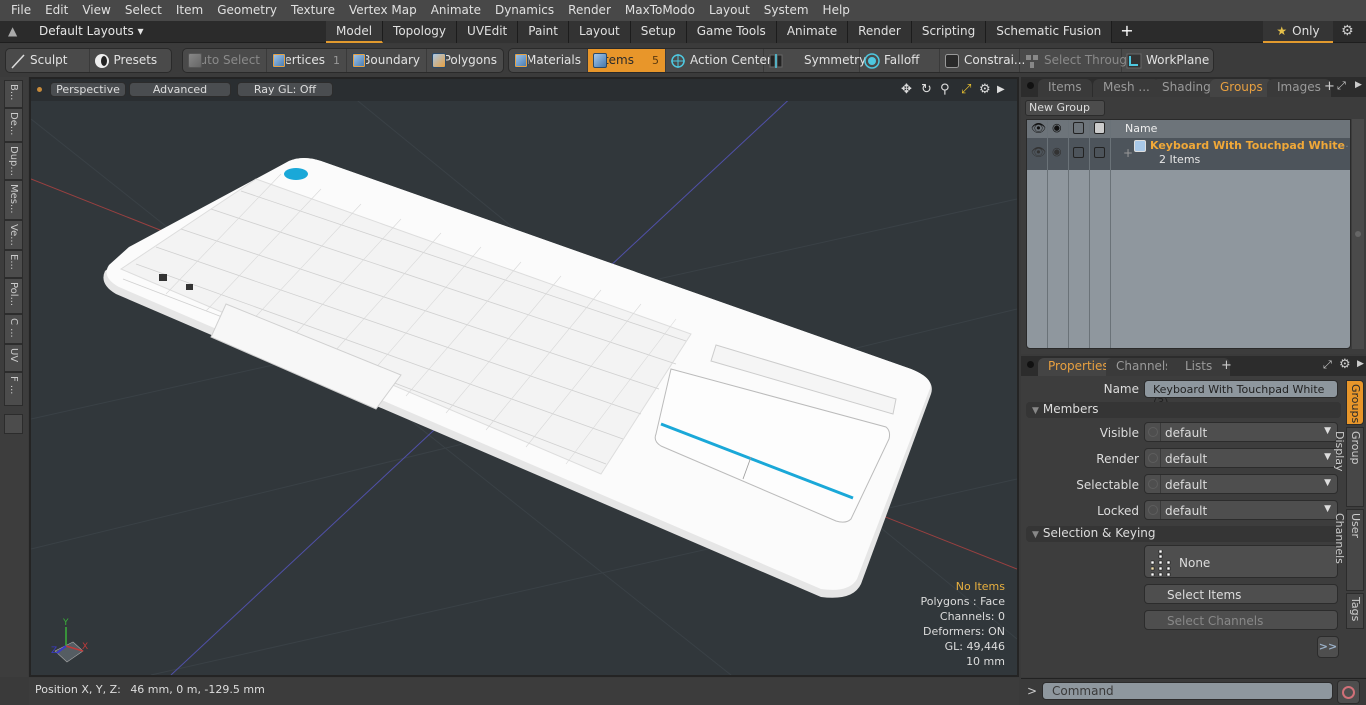  Describe the element at coordinates (1183, 534) in the screenshot. I see `selection-keying-section: ▼ Selection & Keying` at that location.